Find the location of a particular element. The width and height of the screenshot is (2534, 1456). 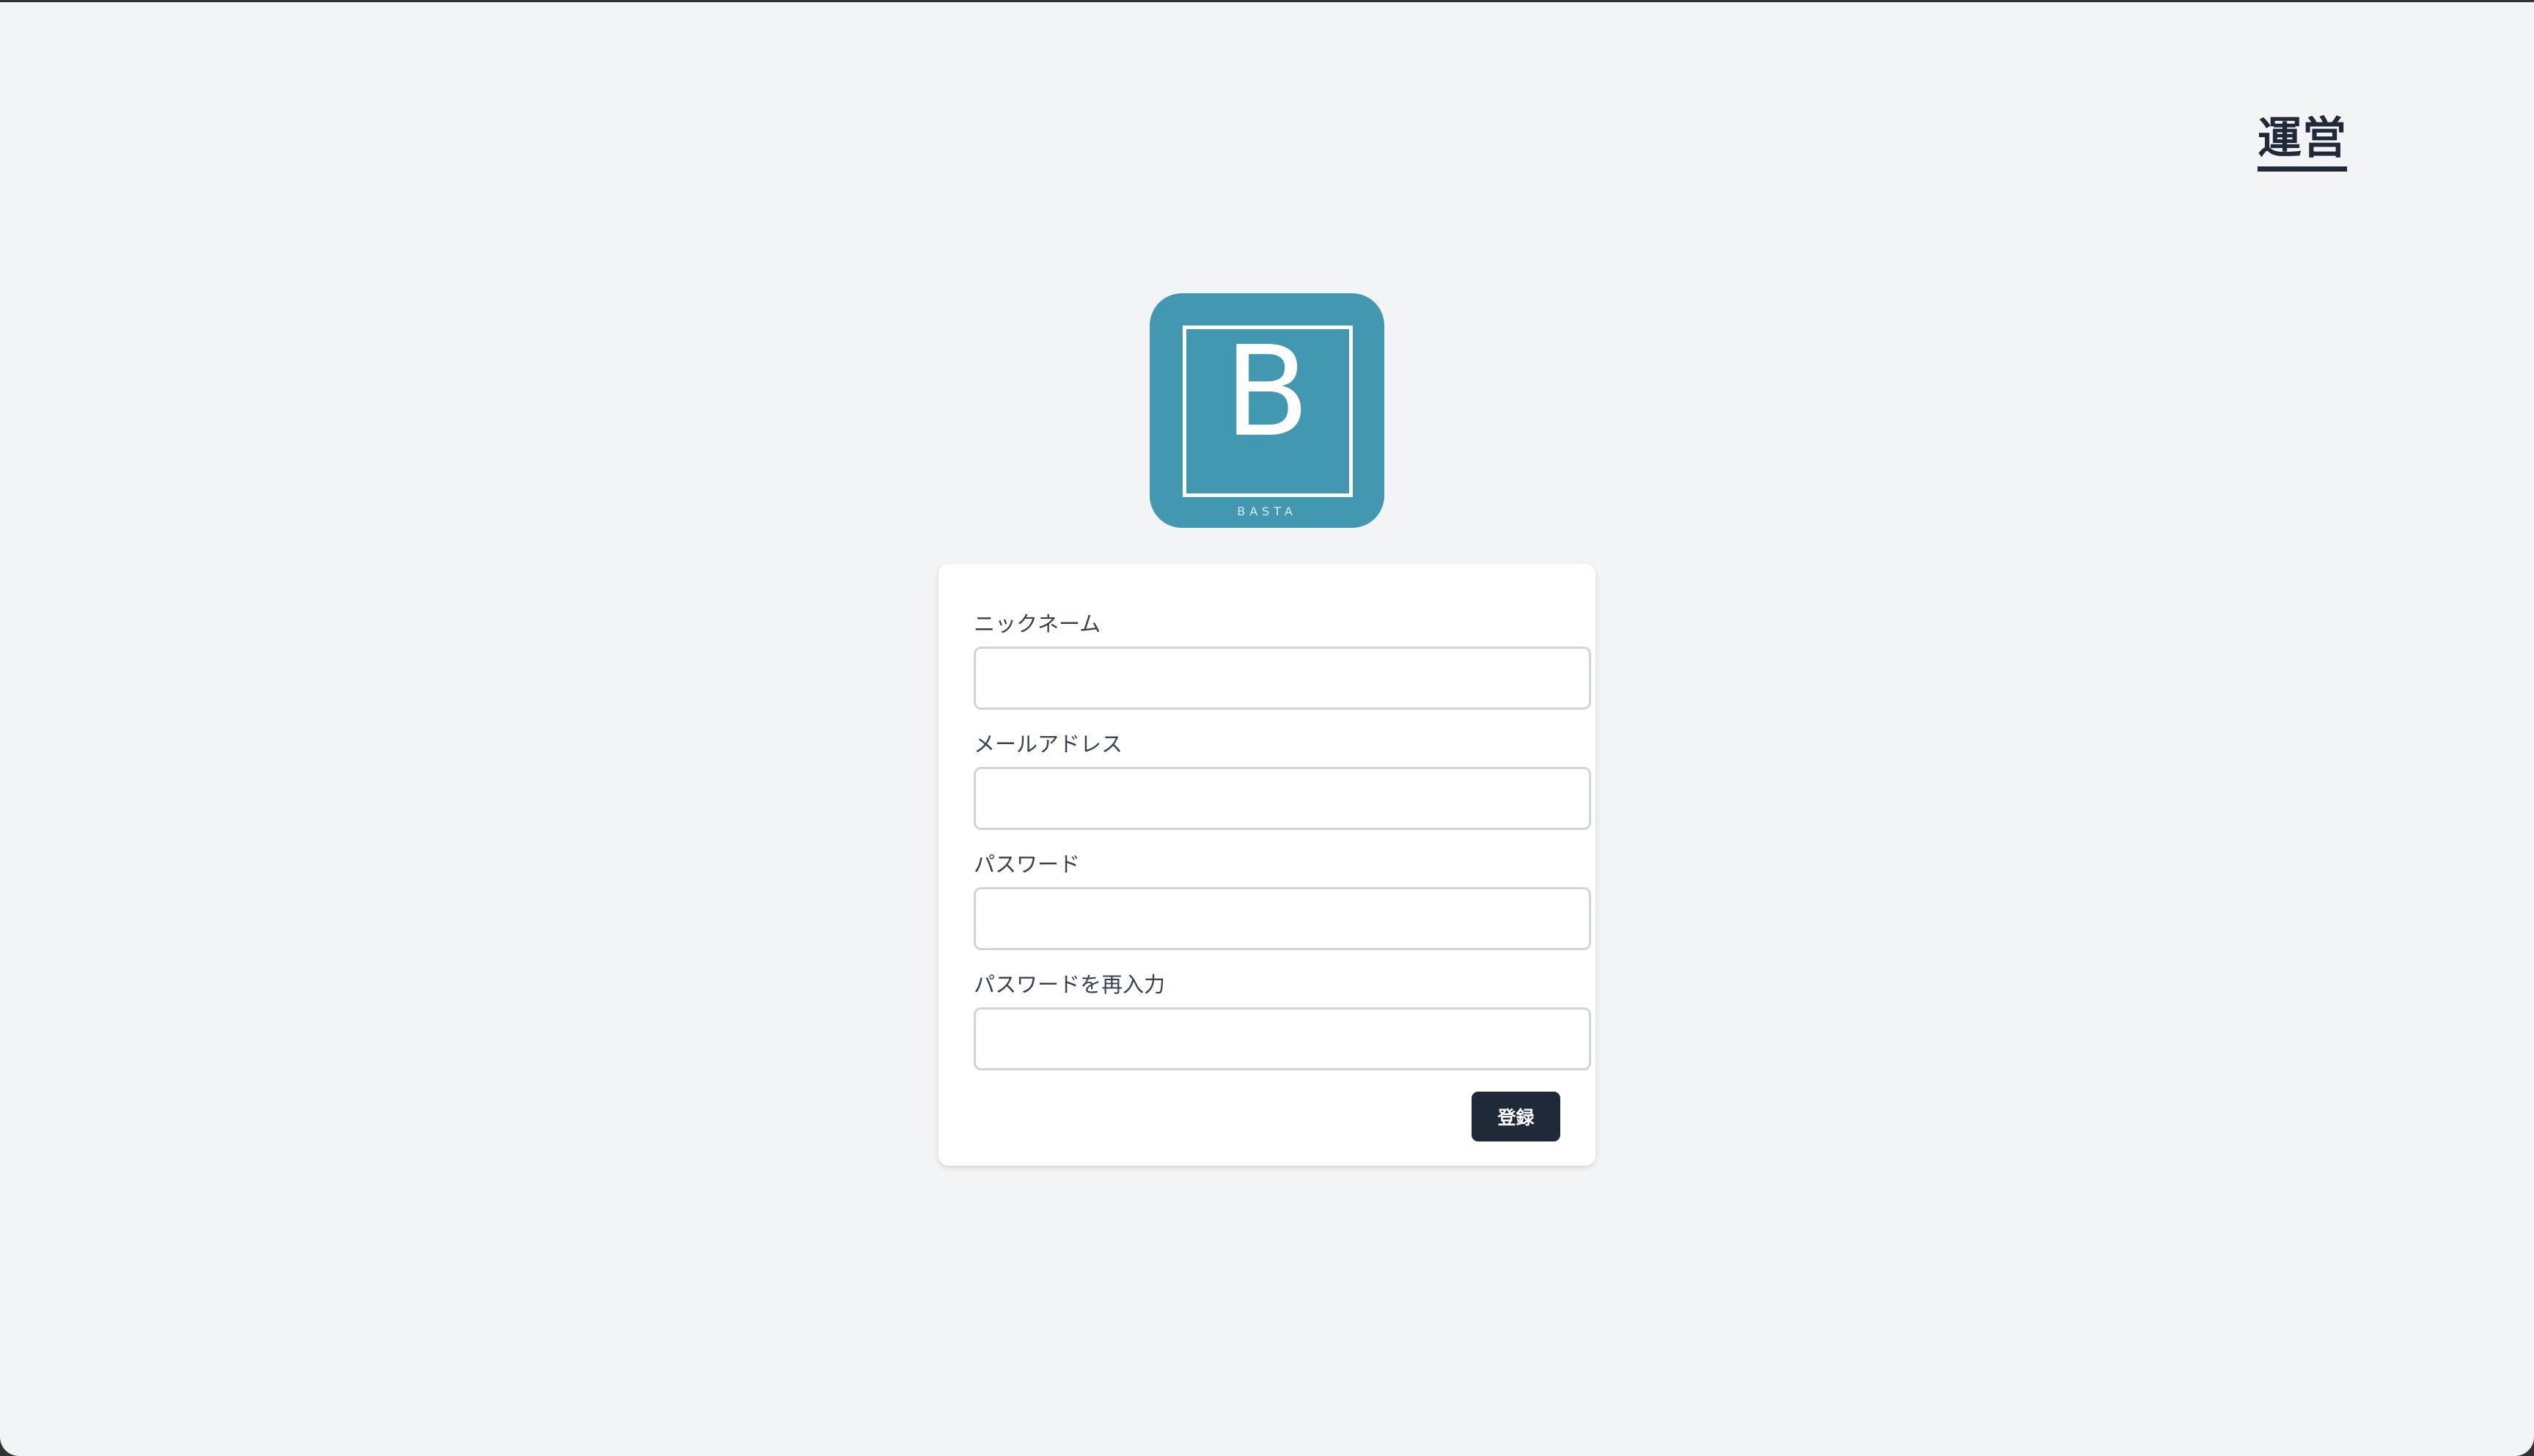

nickname-label: ニックネーム is located at coordinates (1037, 623).